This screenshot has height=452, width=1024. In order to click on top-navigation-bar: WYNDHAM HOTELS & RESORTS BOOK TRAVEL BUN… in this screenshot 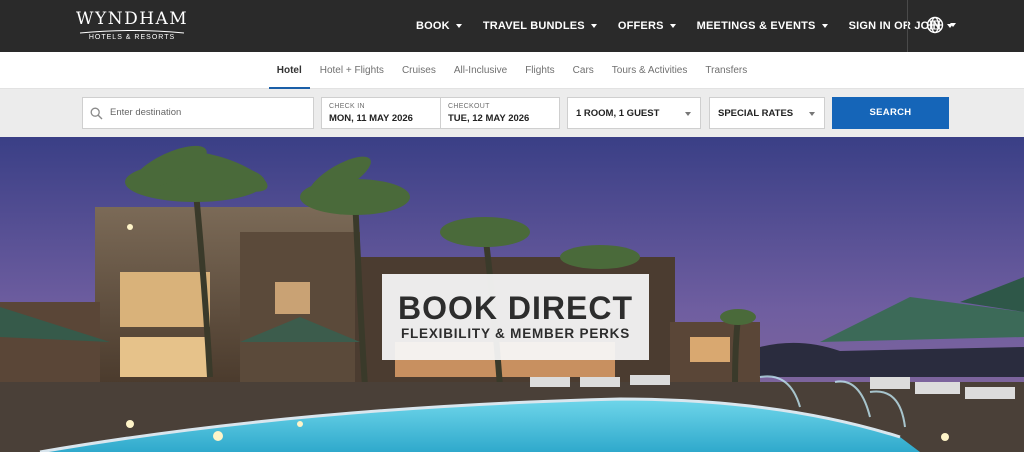, I will do `click(512, 26)`.